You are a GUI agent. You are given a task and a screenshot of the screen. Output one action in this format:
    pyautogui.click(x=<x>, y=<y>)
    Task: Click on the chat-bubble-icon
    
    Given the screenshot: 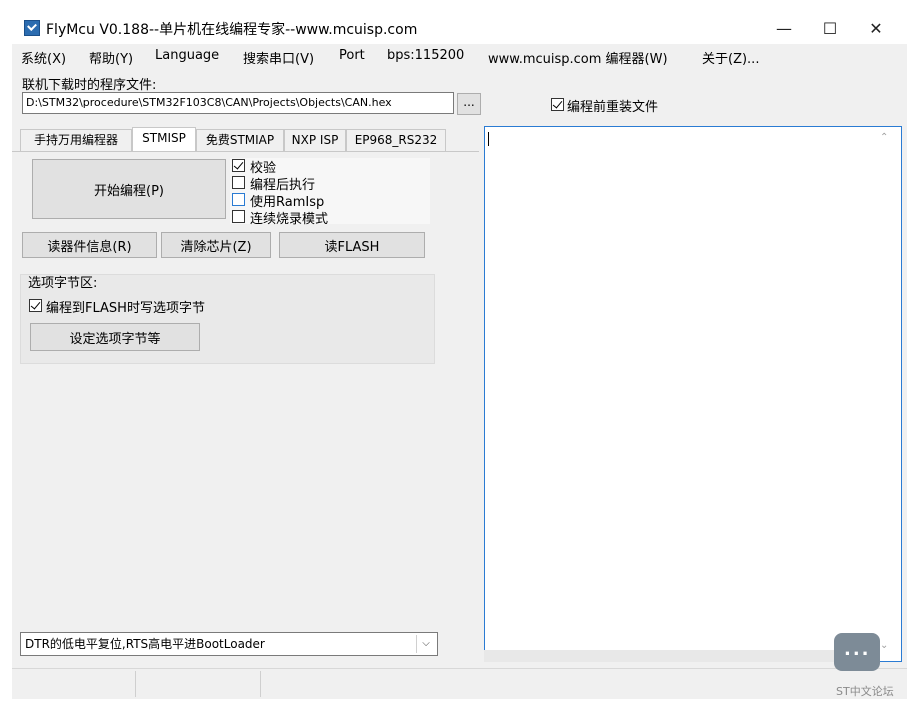 What is the action you would take?
    pyautogui.click(x=857, y=652)
    